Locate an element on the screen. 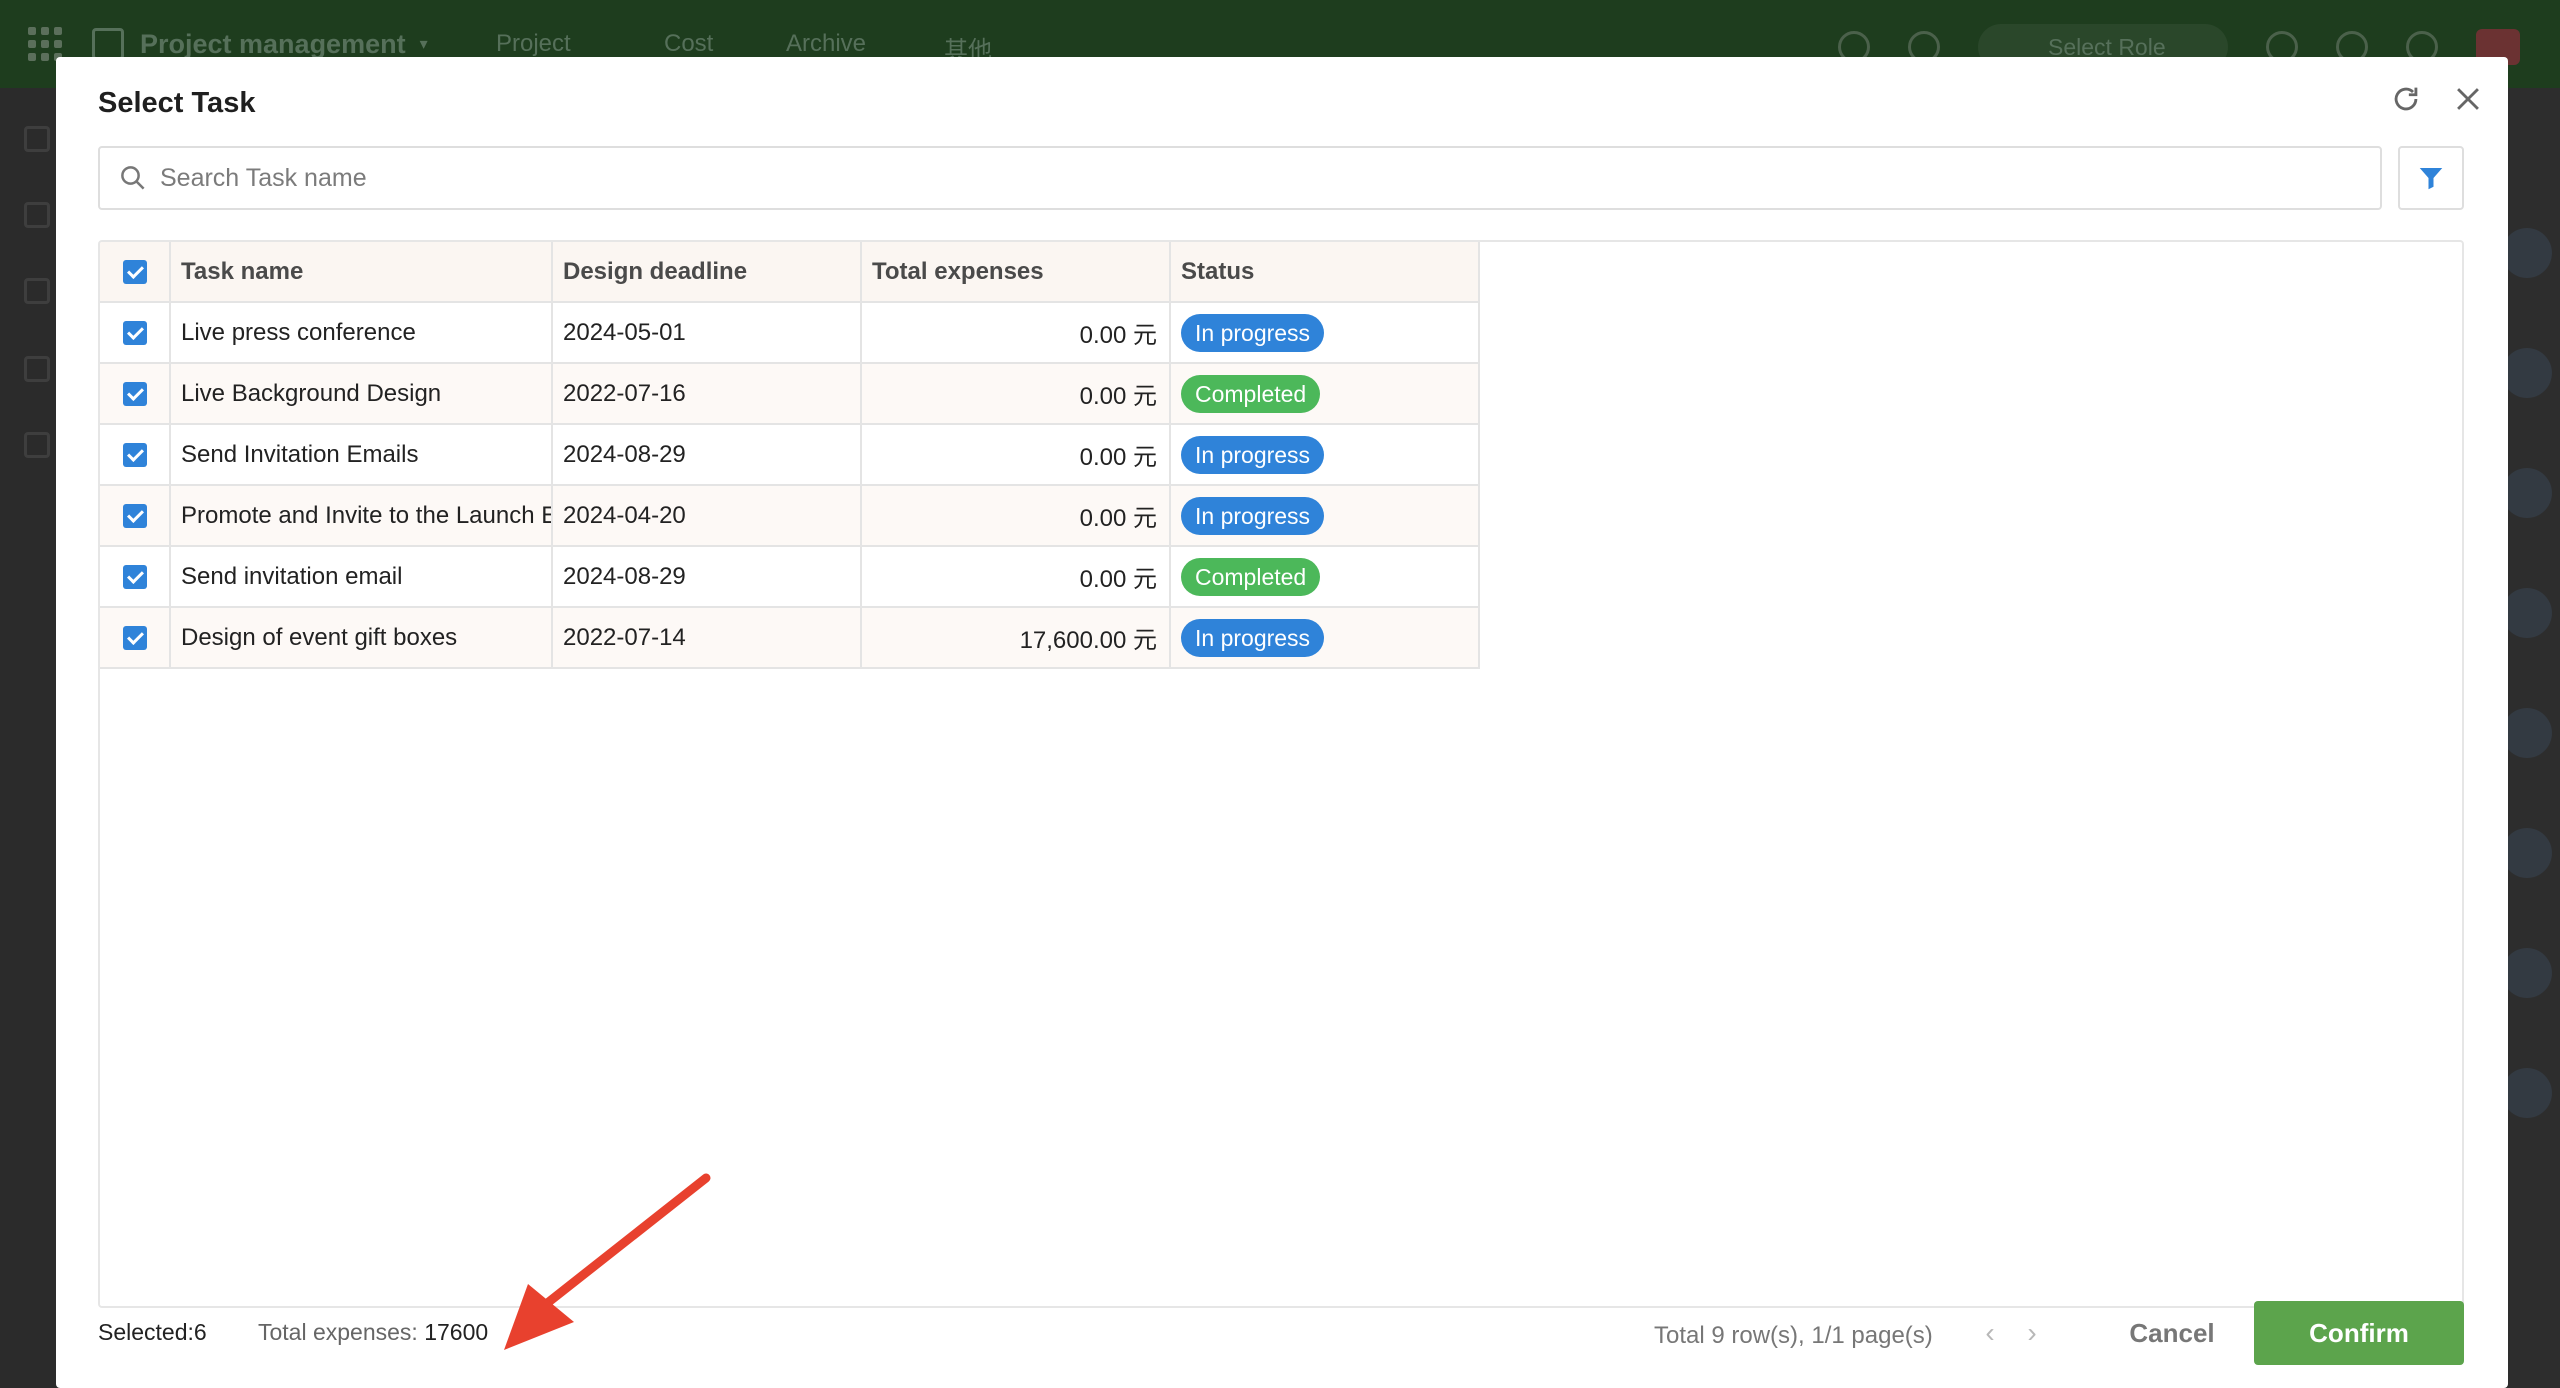  chevron-right-icon: › is located at coordinates (2032, 1332).